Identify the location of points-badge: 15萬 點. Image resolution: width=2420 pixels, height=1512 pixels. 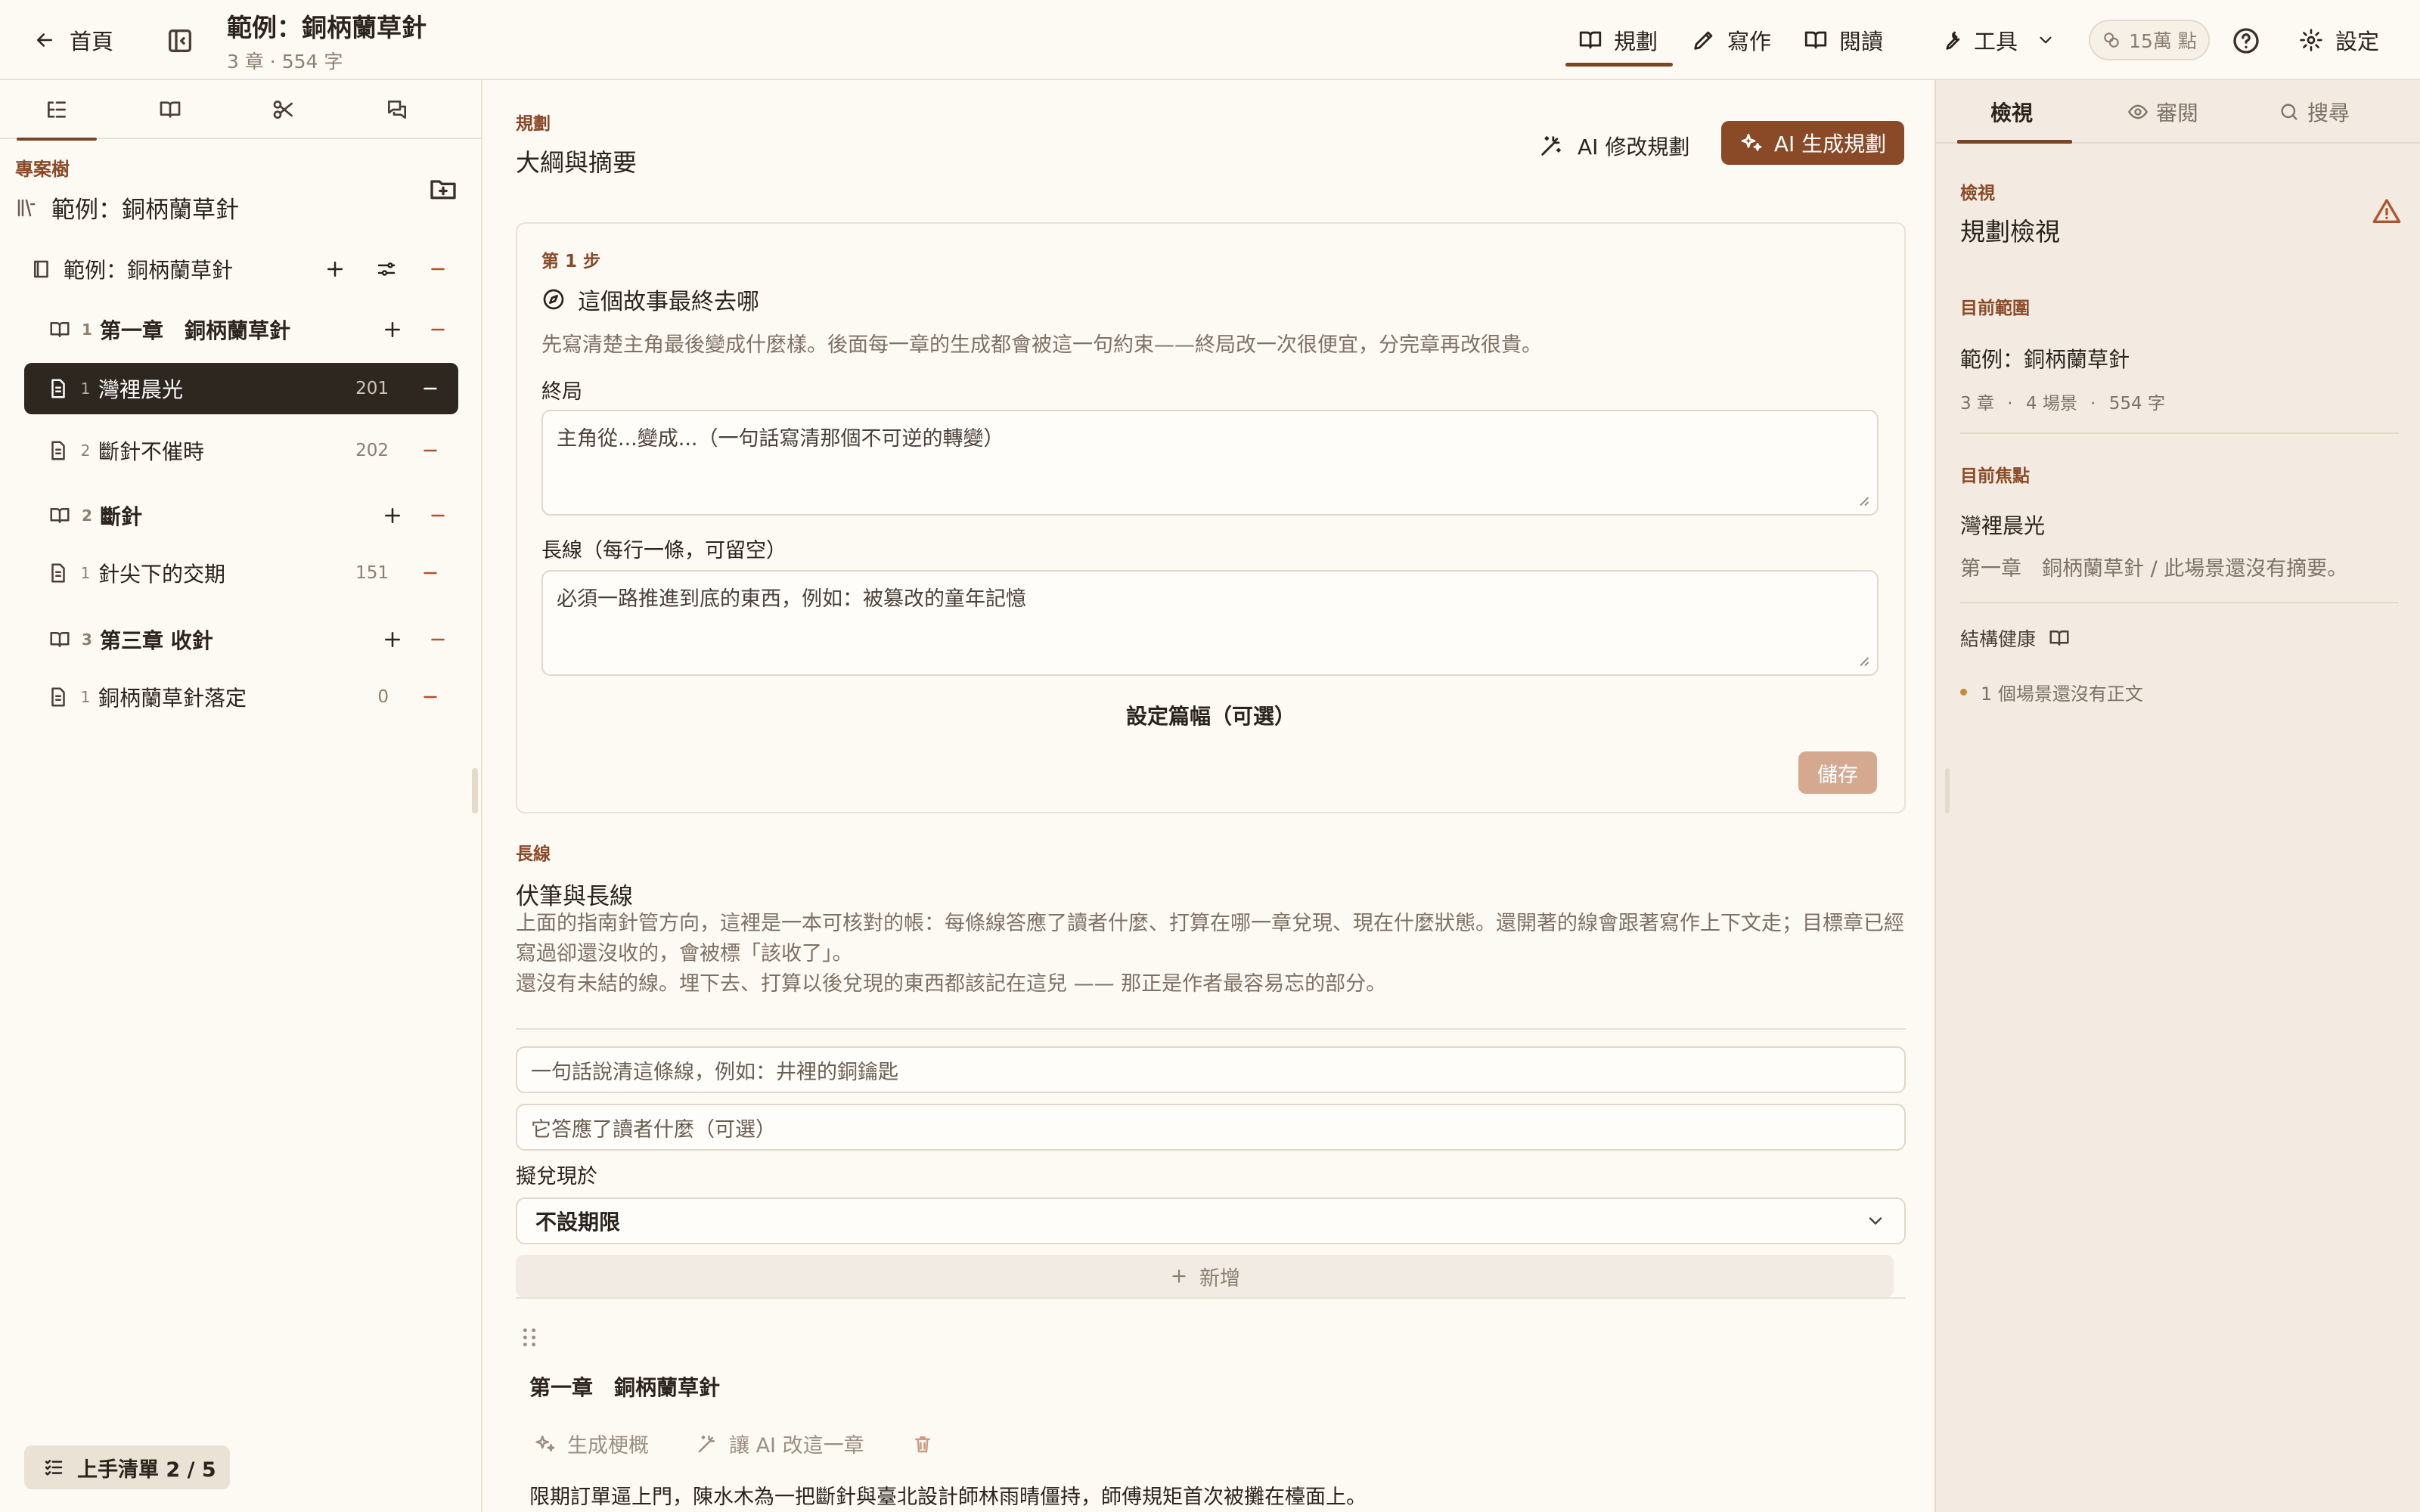
(2149, 40).